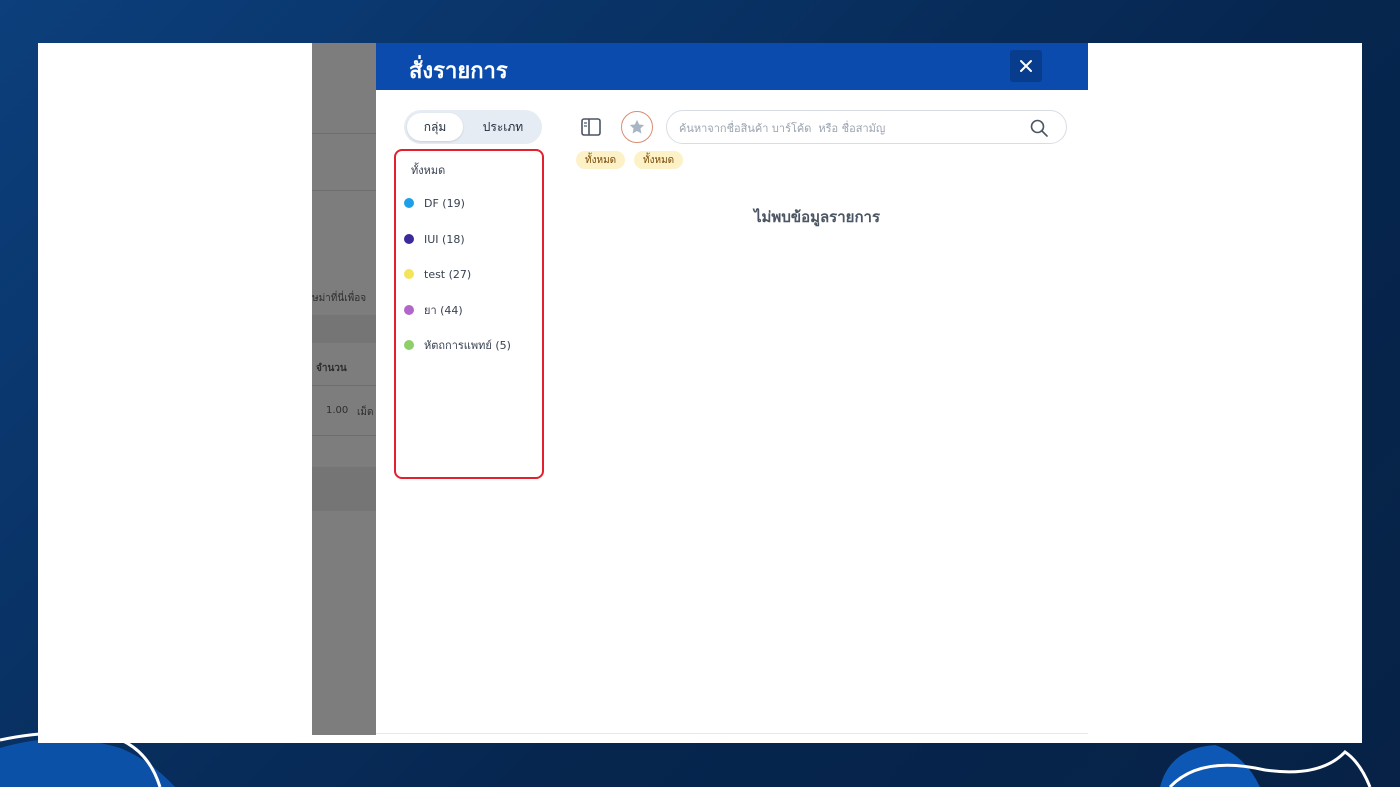 The image size is (1400, 787). Describe the element at coordinates (732, 66) in the screenshot. I see `modal-header: สั่งรายการ` at that location.